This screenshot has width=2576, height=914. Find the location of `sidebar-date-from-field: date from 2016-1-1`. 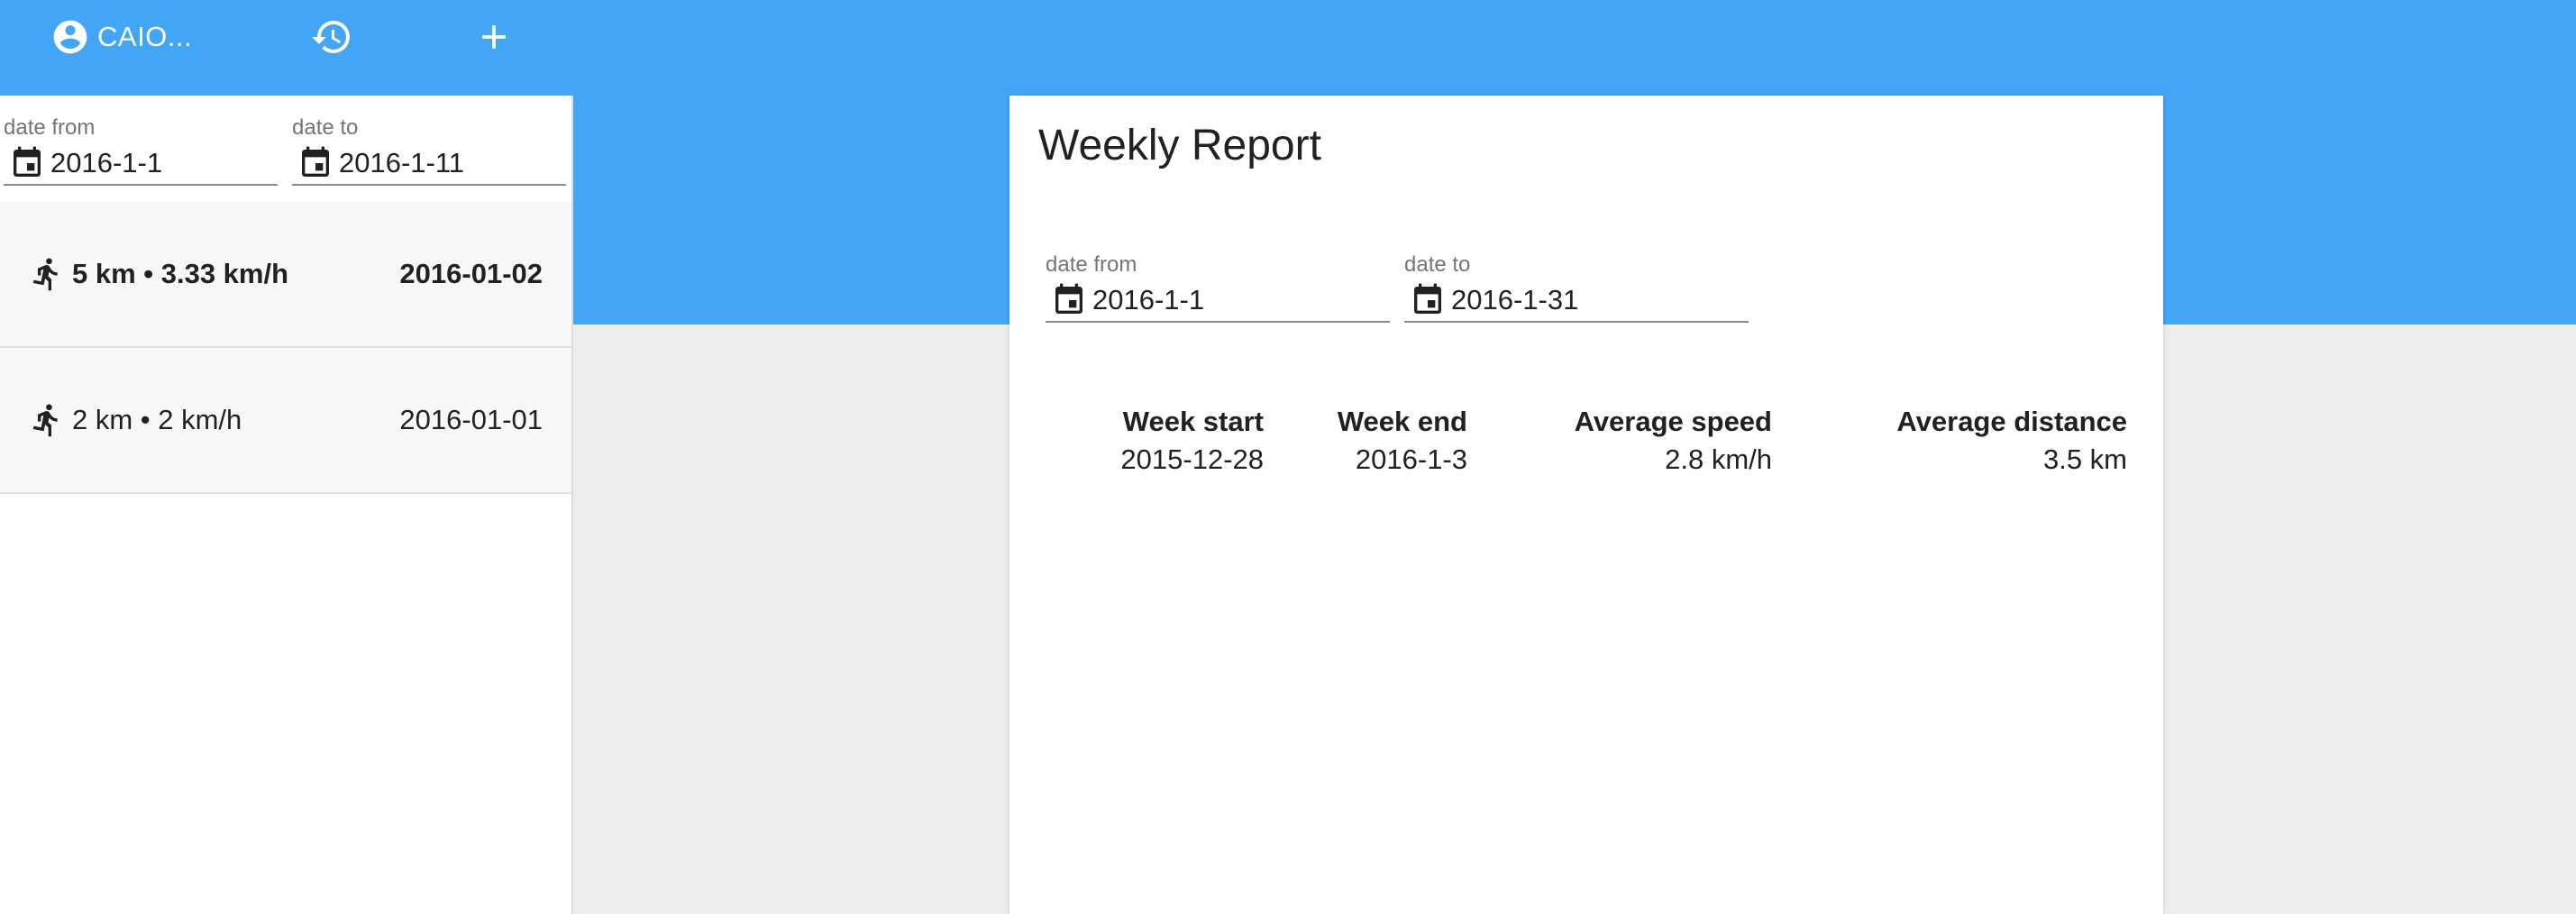

sidebar-date-from-field: date from 2016-1-1 is located at coordinates (141, 149).